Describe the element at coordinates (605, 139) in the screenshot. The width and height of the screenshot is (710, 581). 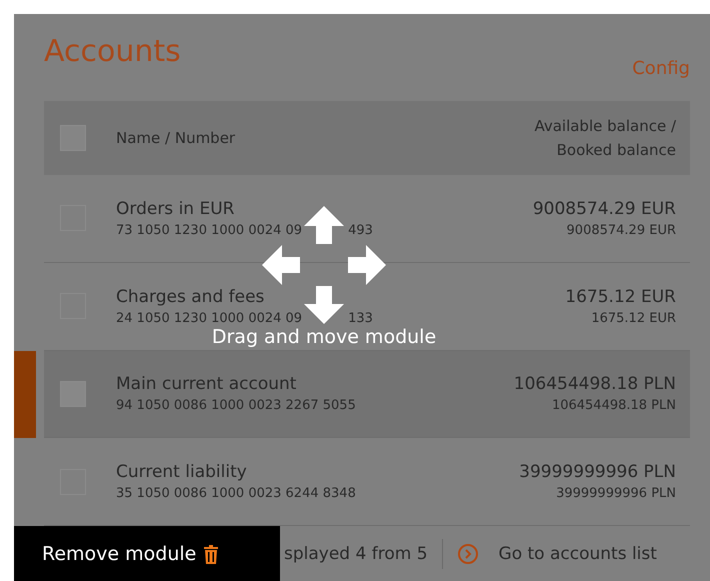
I see `column-header: Available balance / Booked balance` at that location.